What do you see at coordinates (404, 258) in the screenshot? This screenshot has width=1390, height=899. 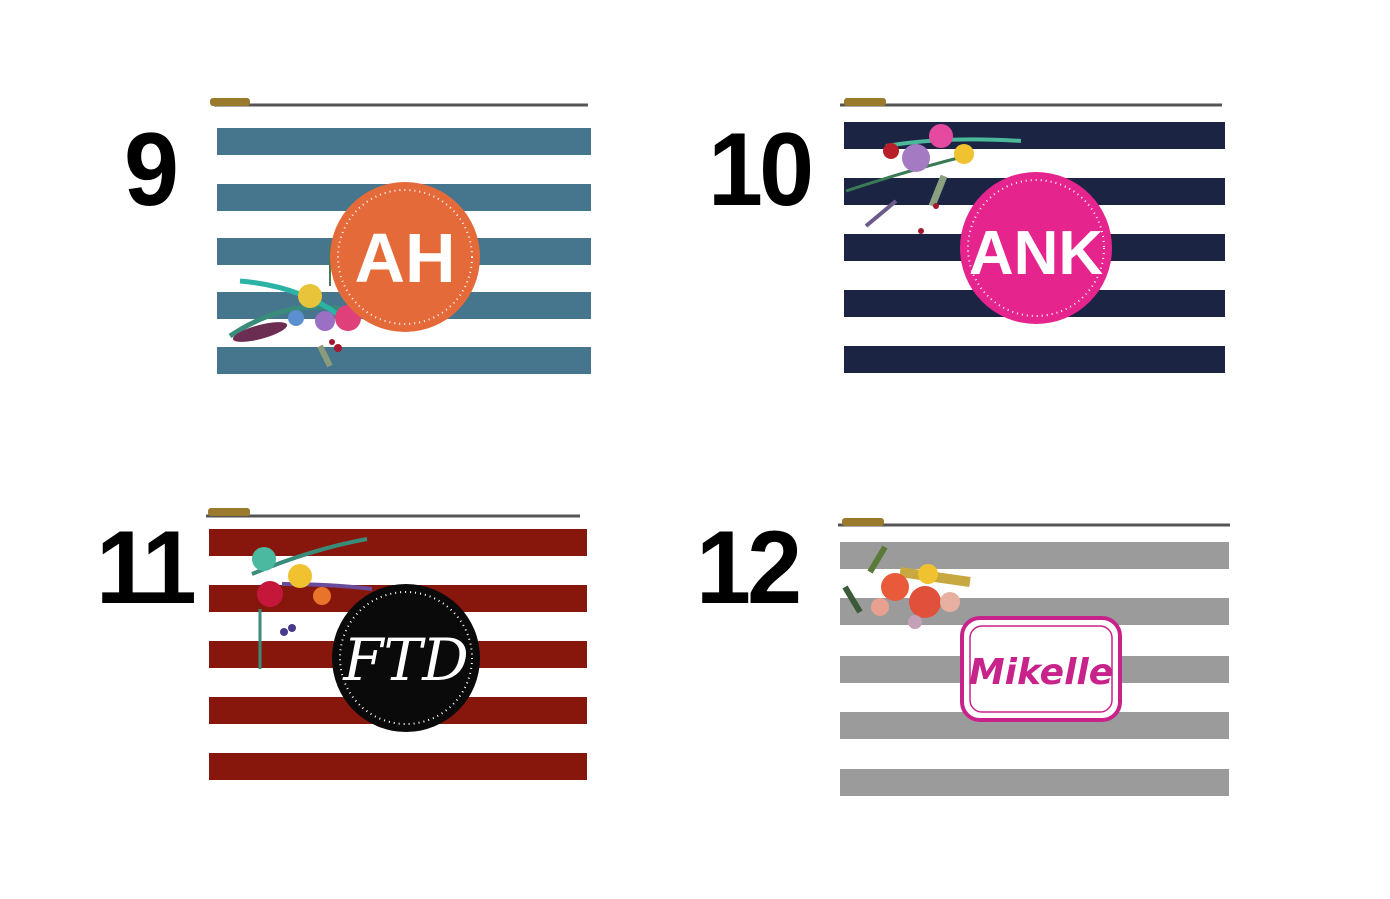 I see `monogram-text: AH` at bounding box center [404, 258].